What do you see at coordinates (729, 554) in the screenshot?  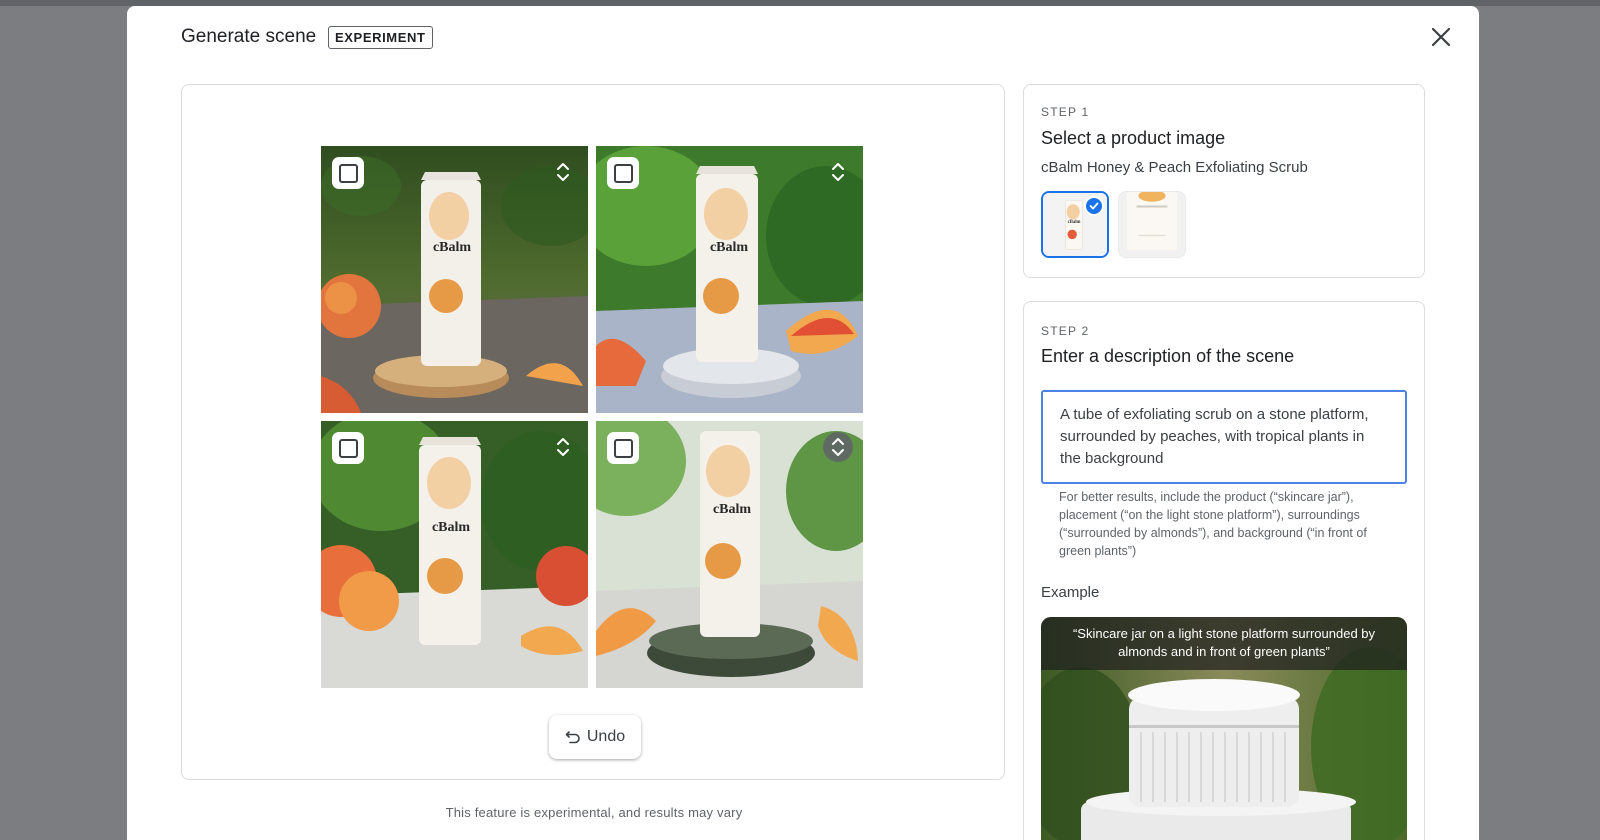 I see `generated-image-4: cBalm` at bounding box center [729, 554].